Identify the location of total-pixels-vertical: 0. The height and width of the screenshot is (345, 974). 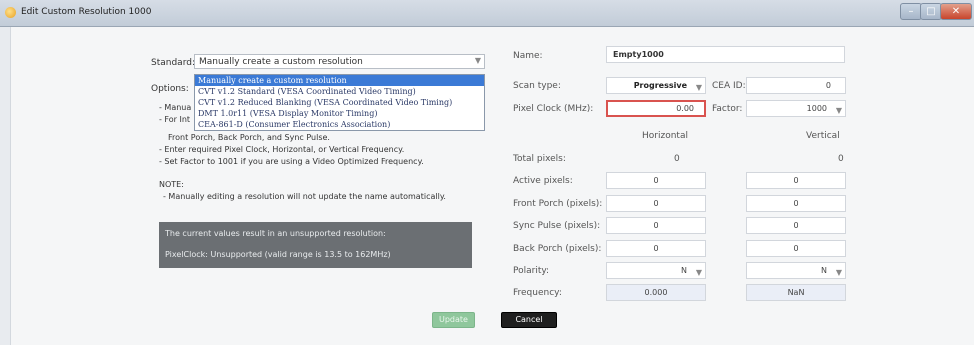
(841, 159).